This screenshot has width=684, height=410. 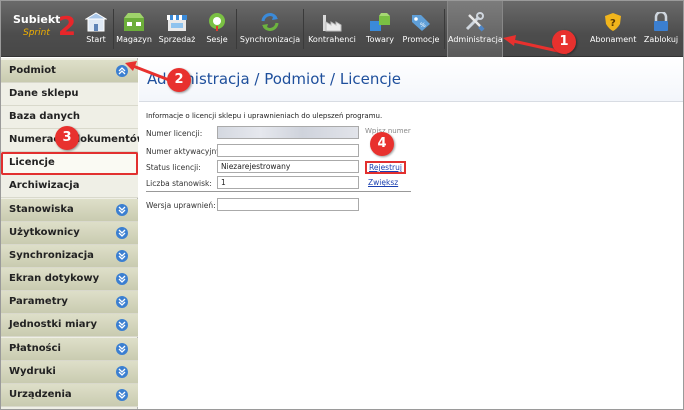 I want to click on toolbar-sprzedaz-button: Sprzedaż, so click(x=177, y=29).